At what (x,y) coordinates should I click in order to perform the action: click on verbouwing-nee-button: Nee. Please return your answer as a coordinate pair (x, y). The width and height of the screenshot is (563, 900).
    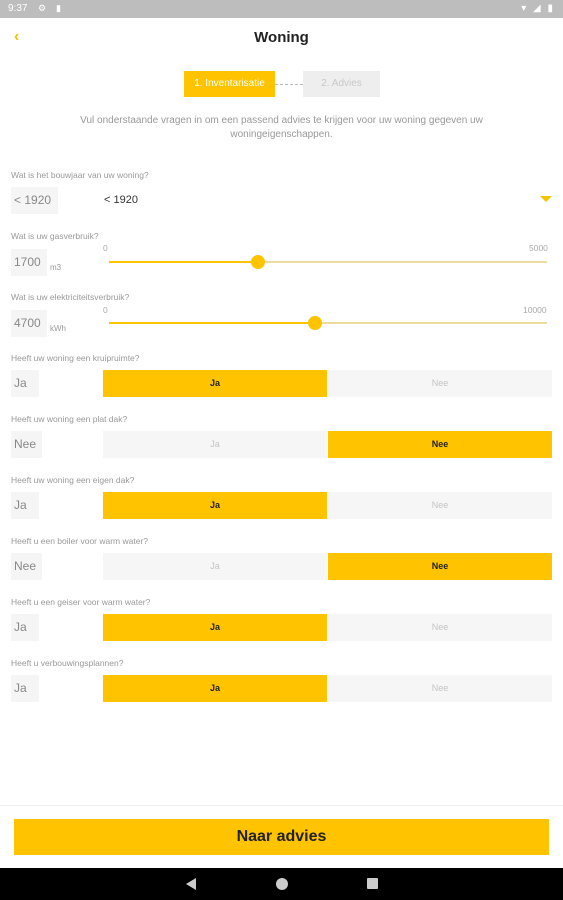
    Looking at the image, I should click on (440, 688).